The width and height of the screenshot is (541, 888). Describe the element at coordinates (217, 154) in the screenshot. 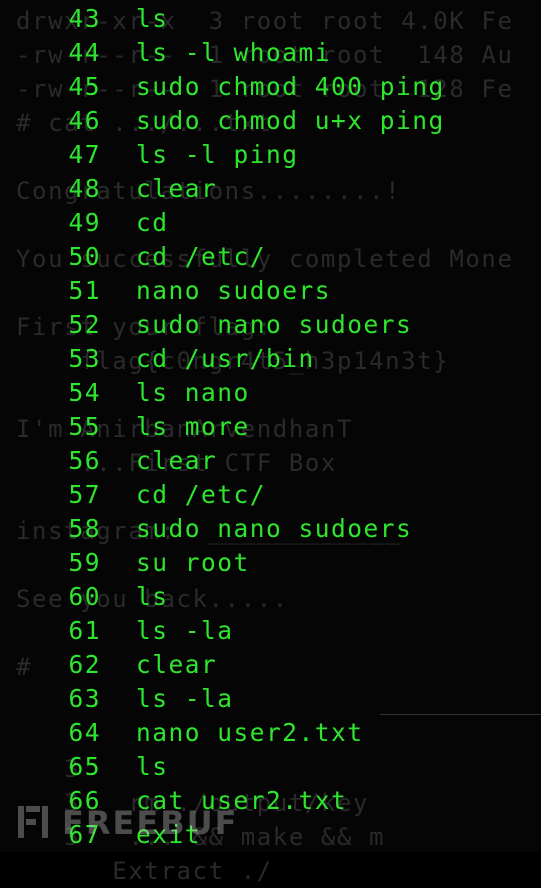

I see `history-command: ls -l ping` at that location.